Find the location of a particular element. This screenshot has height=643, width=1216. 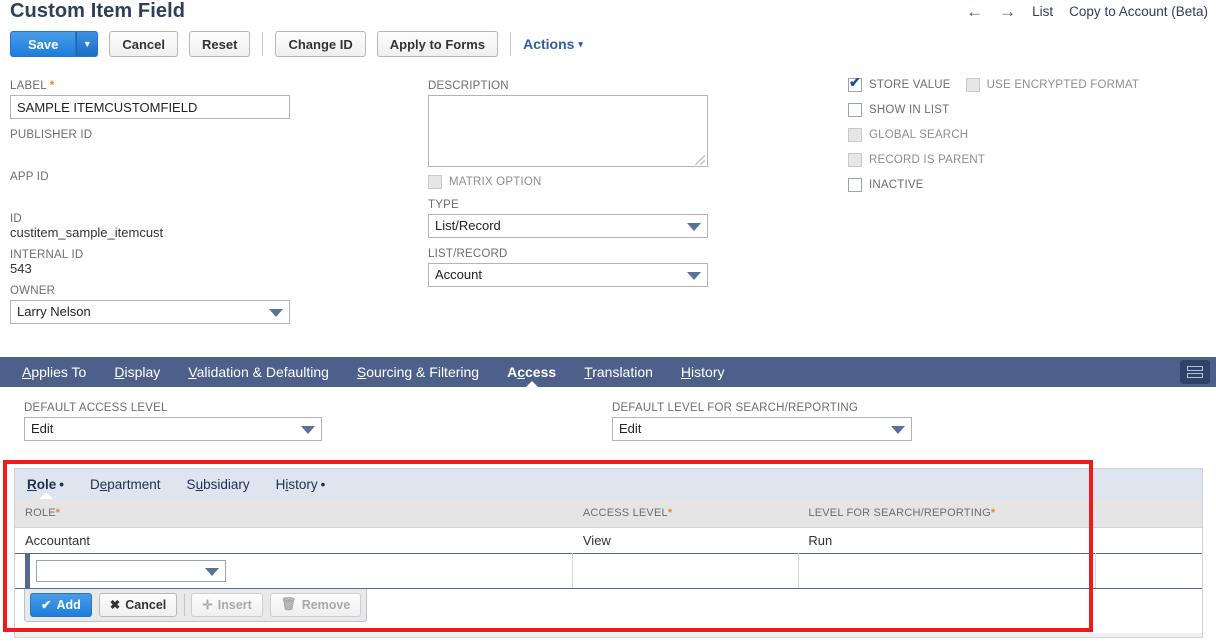

role-select is located at coordinates (131, 570).